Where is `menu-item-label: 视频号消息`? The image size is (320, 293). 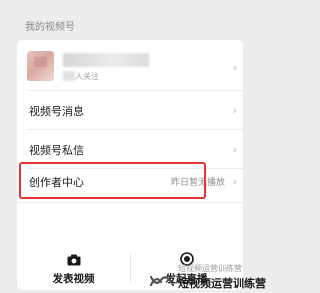 menu-item-label: 视频号消息 is located at coordinates (56, 111).